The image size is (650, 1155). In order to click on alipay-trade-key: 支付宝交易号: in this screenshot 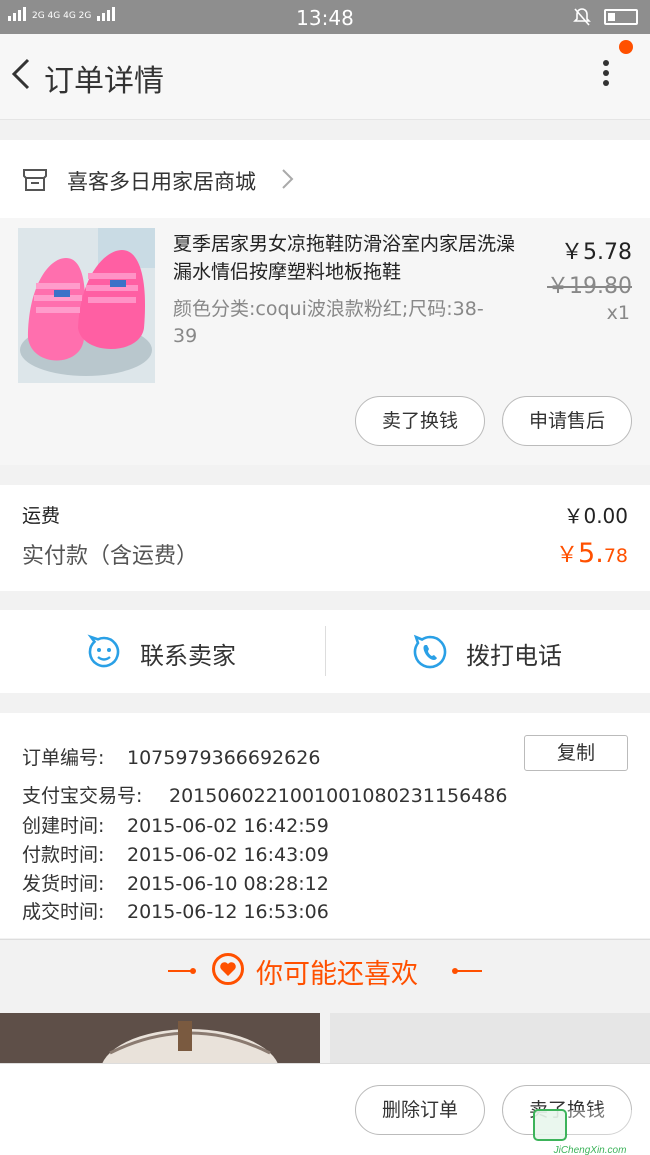, I will do `click(82, 796)`.